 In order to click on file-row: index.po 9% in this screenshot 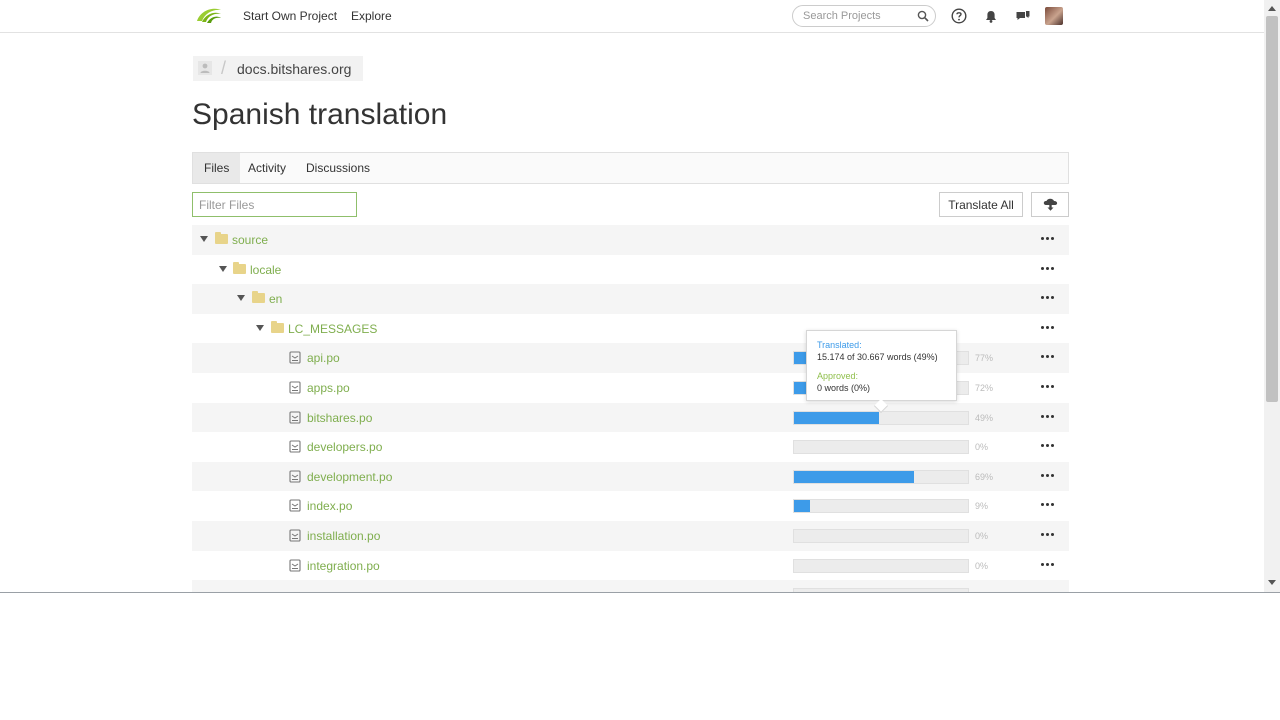, I will do `click(630, 506)`.